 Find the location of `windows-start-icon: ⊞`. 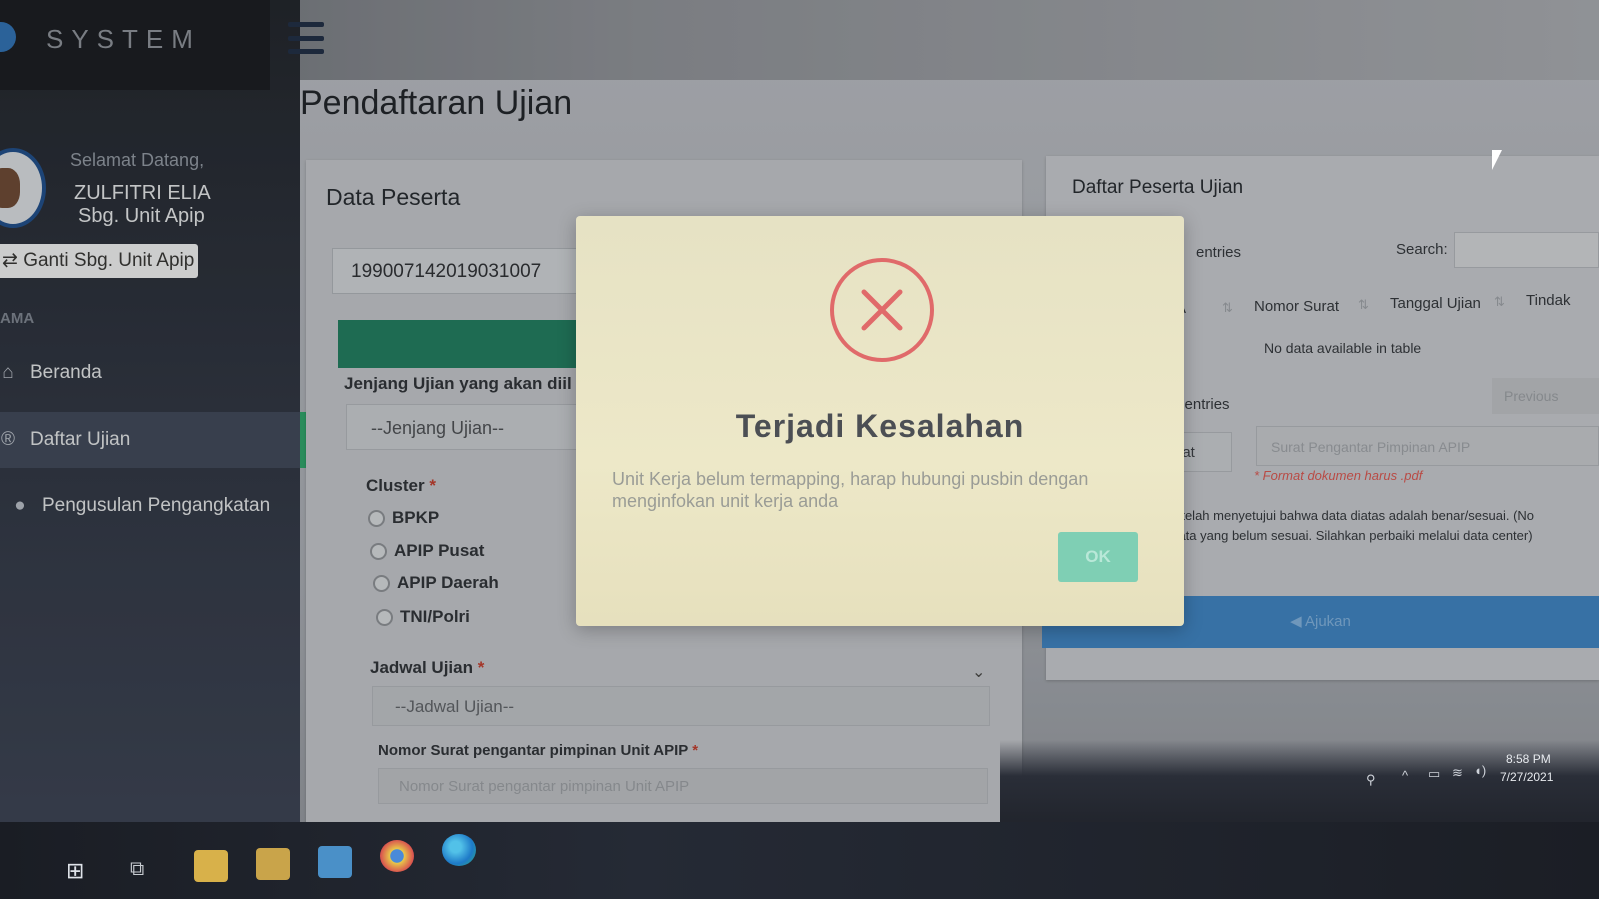

windows-start-icon: ⊞ is located at coordinates (83, 874).